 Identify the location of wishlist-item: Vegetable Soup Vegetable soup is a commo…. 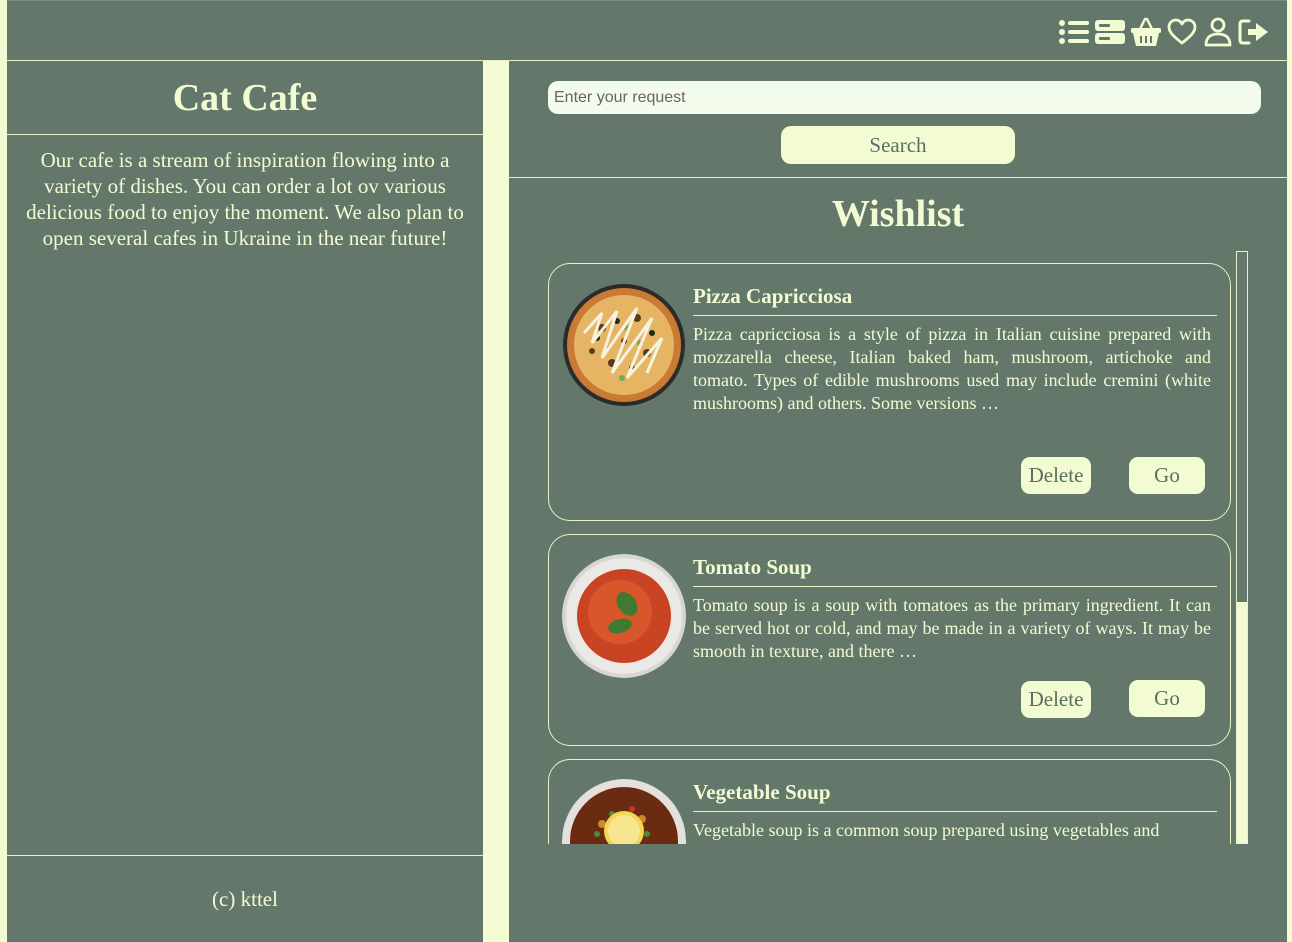
(889, 801).